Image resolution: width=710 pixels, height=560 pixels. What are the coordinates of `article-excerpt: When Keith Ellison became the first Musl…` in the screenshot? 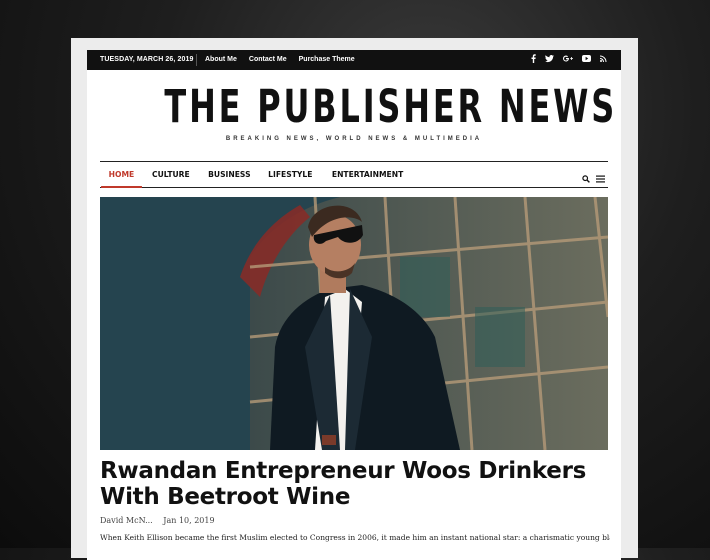 It's located at (355, 537).